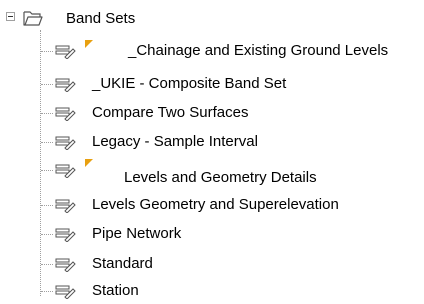 The image size is (424, 304). I want to click on tree-item: Levels Geometry and Superelevation, so click(212, 205).